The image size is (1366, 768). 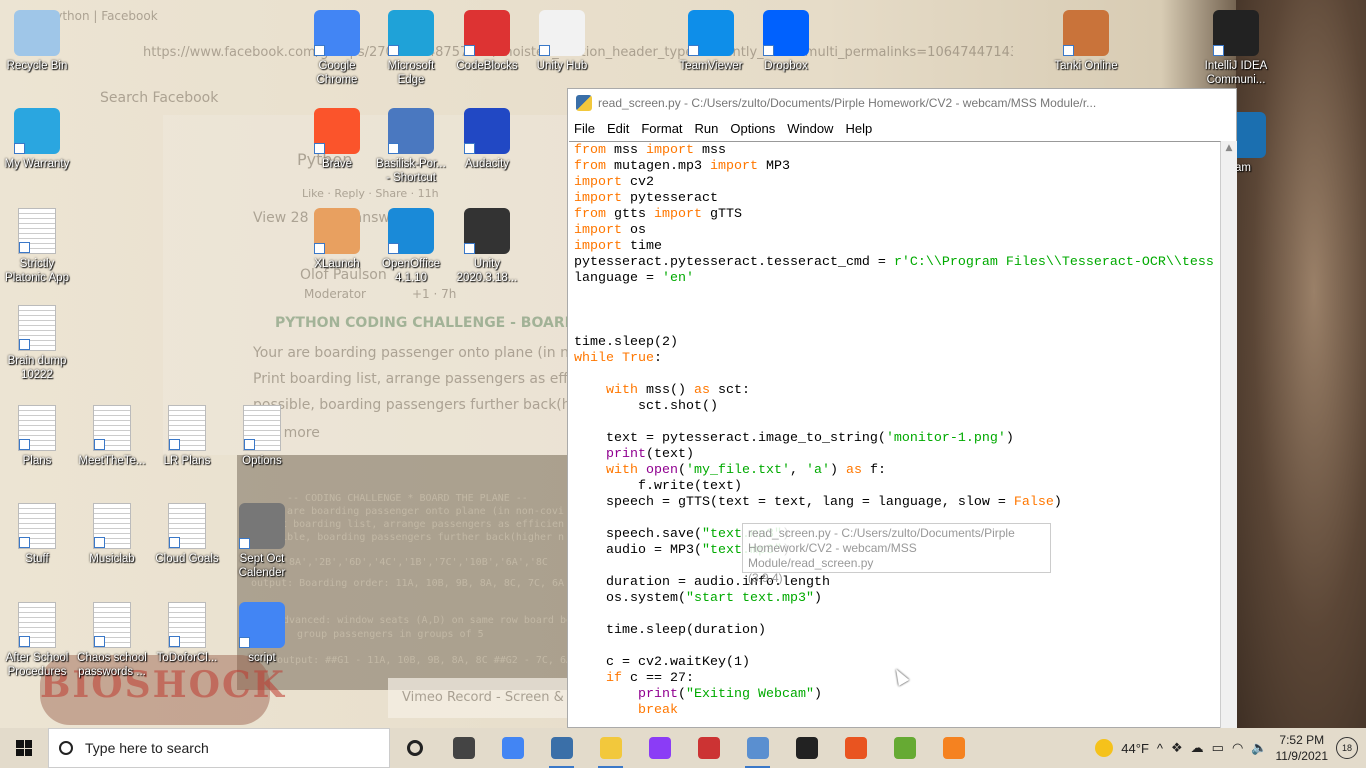 What do you see at coordinates (411, 246) in the screenshot?
I see `desktop-icon: OpenOffice 4.1.10` at bounding box center [411, 246].